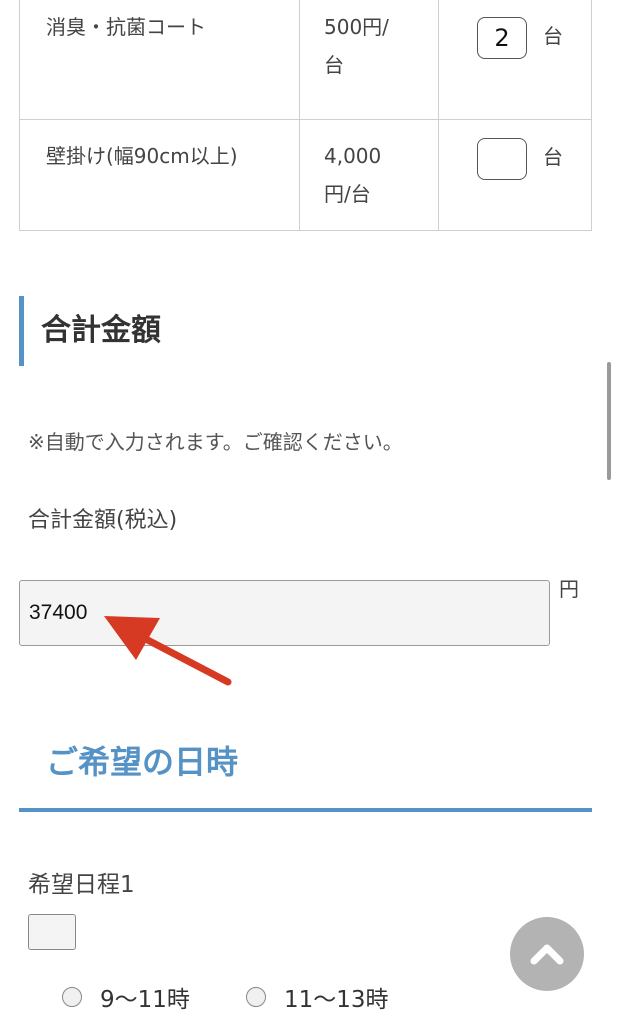 Image resolution: width=617 pixels, height=1024 pixels. Describe the element at coordinates (81, 885) in the screenshot. I see `preferred-date-label: 希望日程1` at that location.